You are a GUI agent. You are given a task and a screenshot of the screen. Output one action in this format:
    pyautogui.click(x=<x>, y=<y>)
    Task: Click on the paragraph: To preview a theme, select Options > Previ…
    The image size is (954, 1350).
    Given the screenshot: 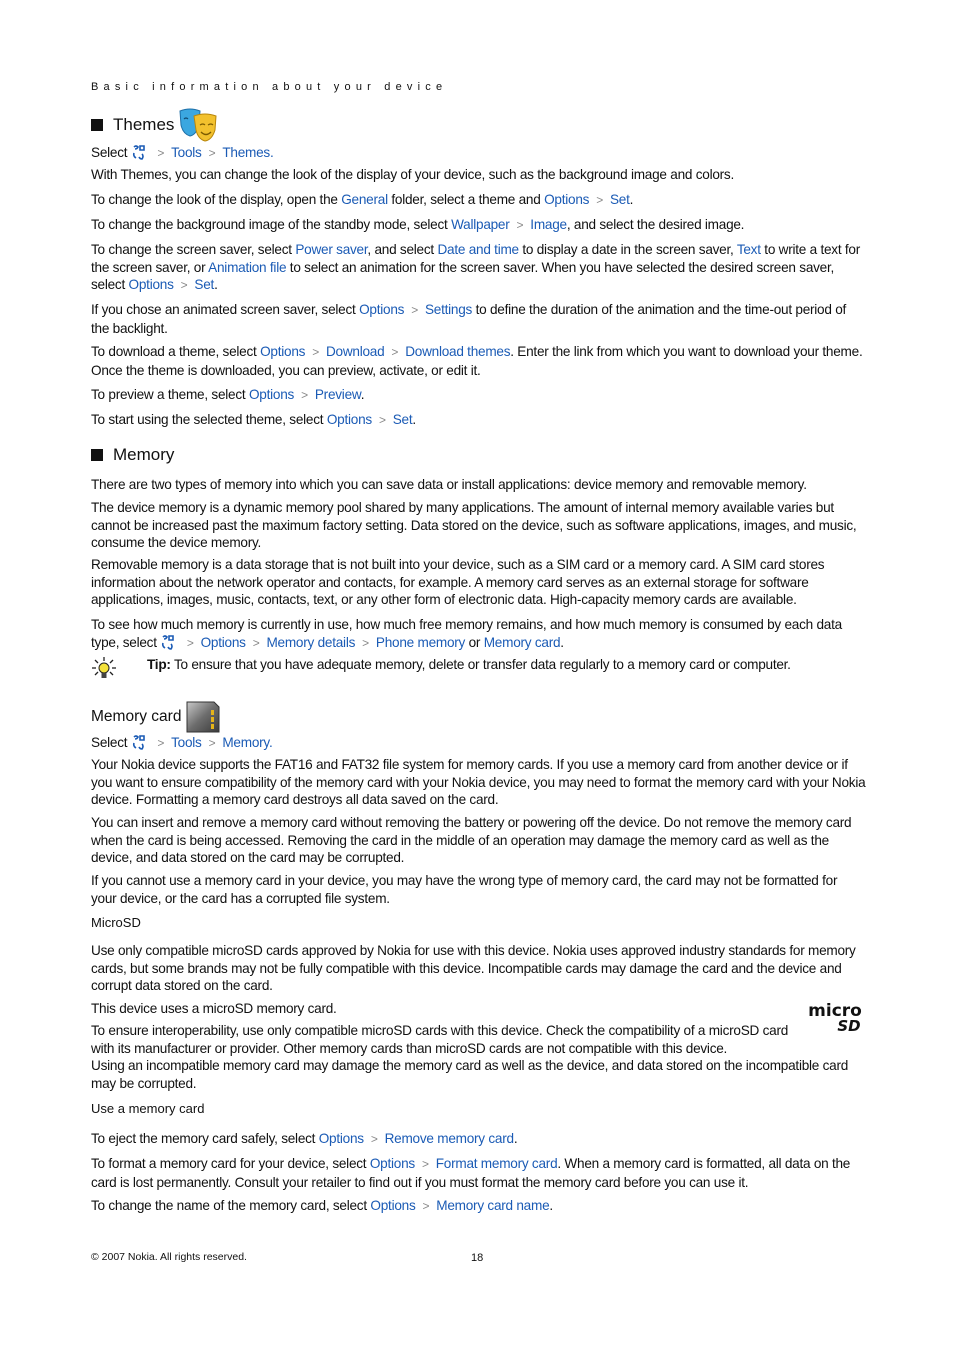 What is the action you would take?
    pyautogui.click(x=478, y=395)
    